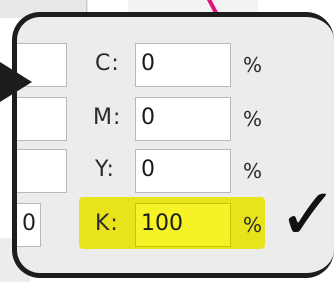 This screenshot has width=334, height=282. I want to click on checkmark-icon: ✓, so click(306, 214).